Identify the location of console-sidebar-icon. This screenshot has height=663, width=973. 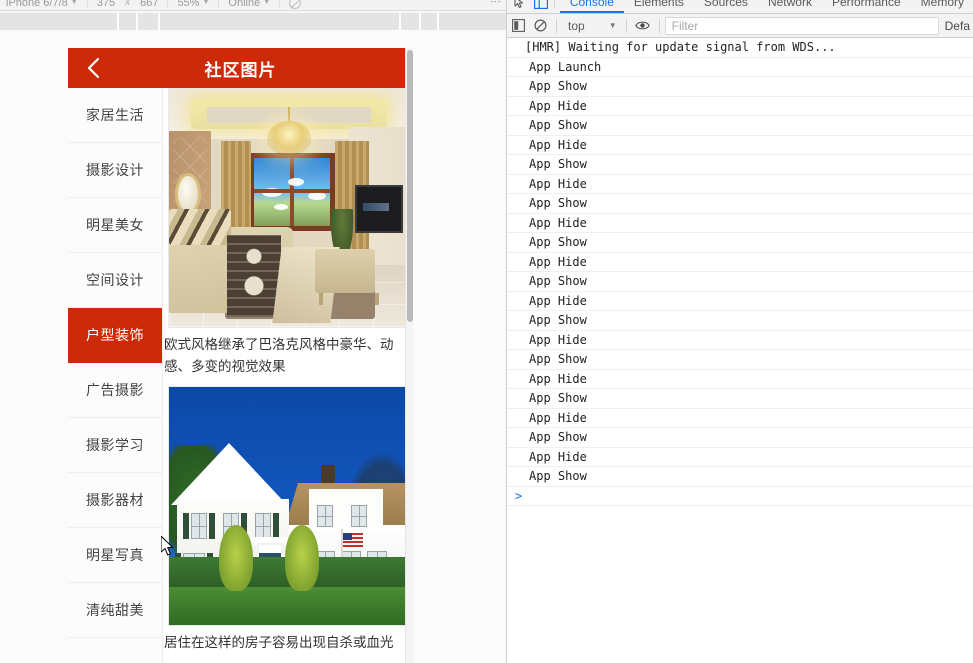
(518, 26).